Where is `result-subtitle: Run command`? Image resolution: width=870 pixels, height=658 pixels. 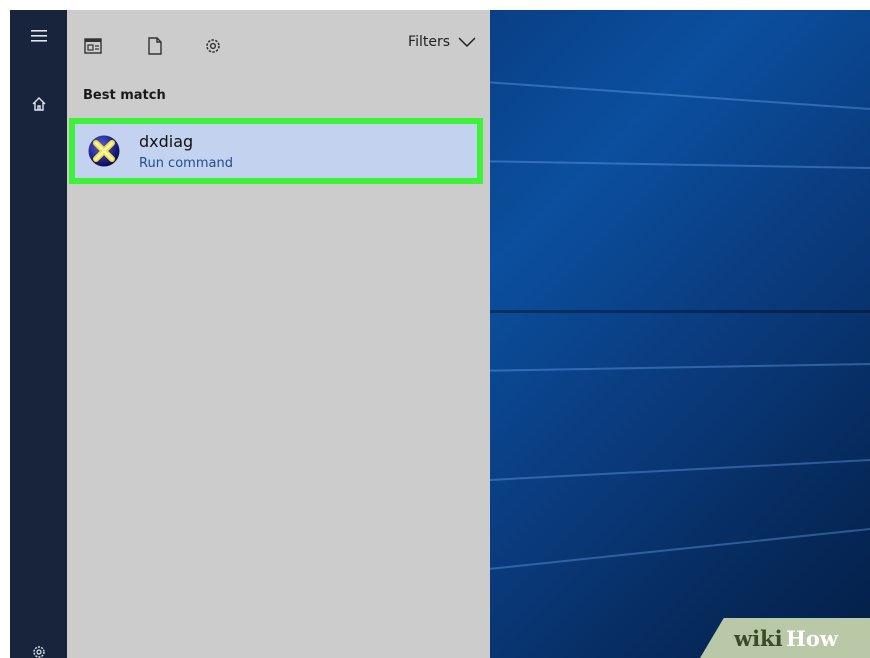 result-subtitle: Run command is located at coordinates (186, 163).